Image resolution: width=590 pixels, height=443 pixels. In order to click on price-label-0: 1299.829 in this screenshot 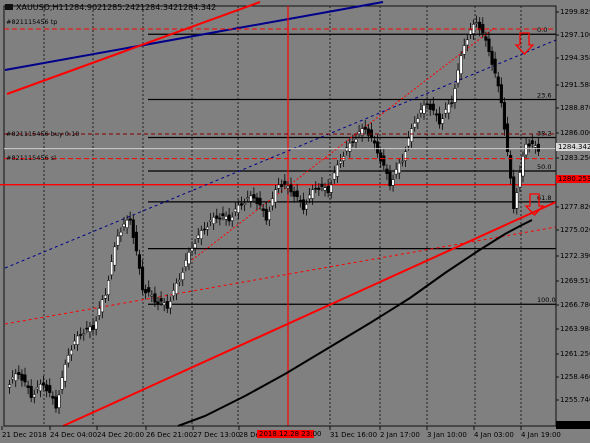, I will do `click(575, 12)`.